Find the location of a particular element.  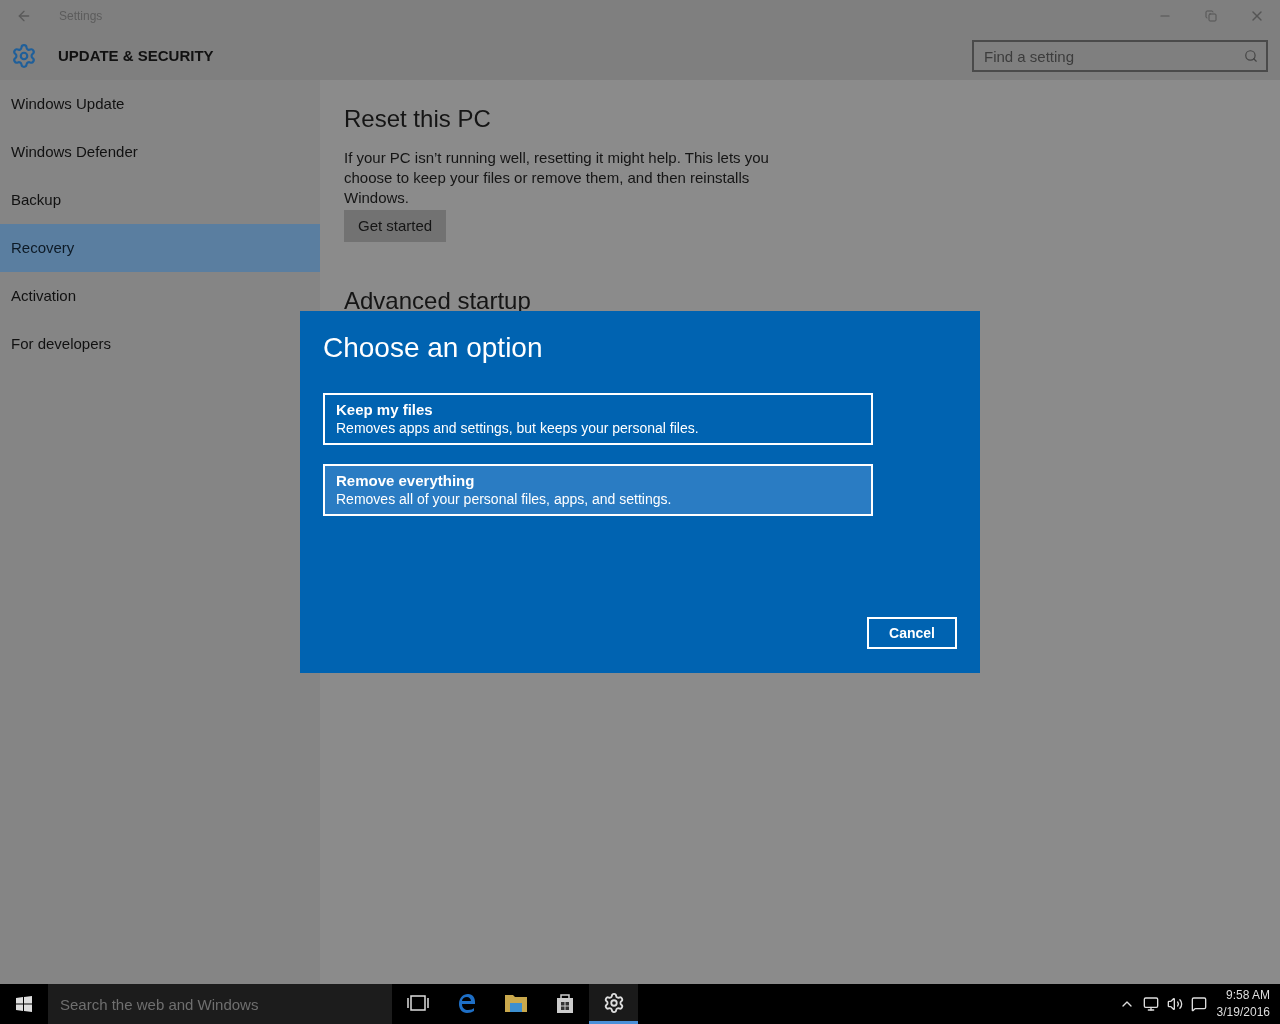

gear-icon is located at coordinates (613, 1002).